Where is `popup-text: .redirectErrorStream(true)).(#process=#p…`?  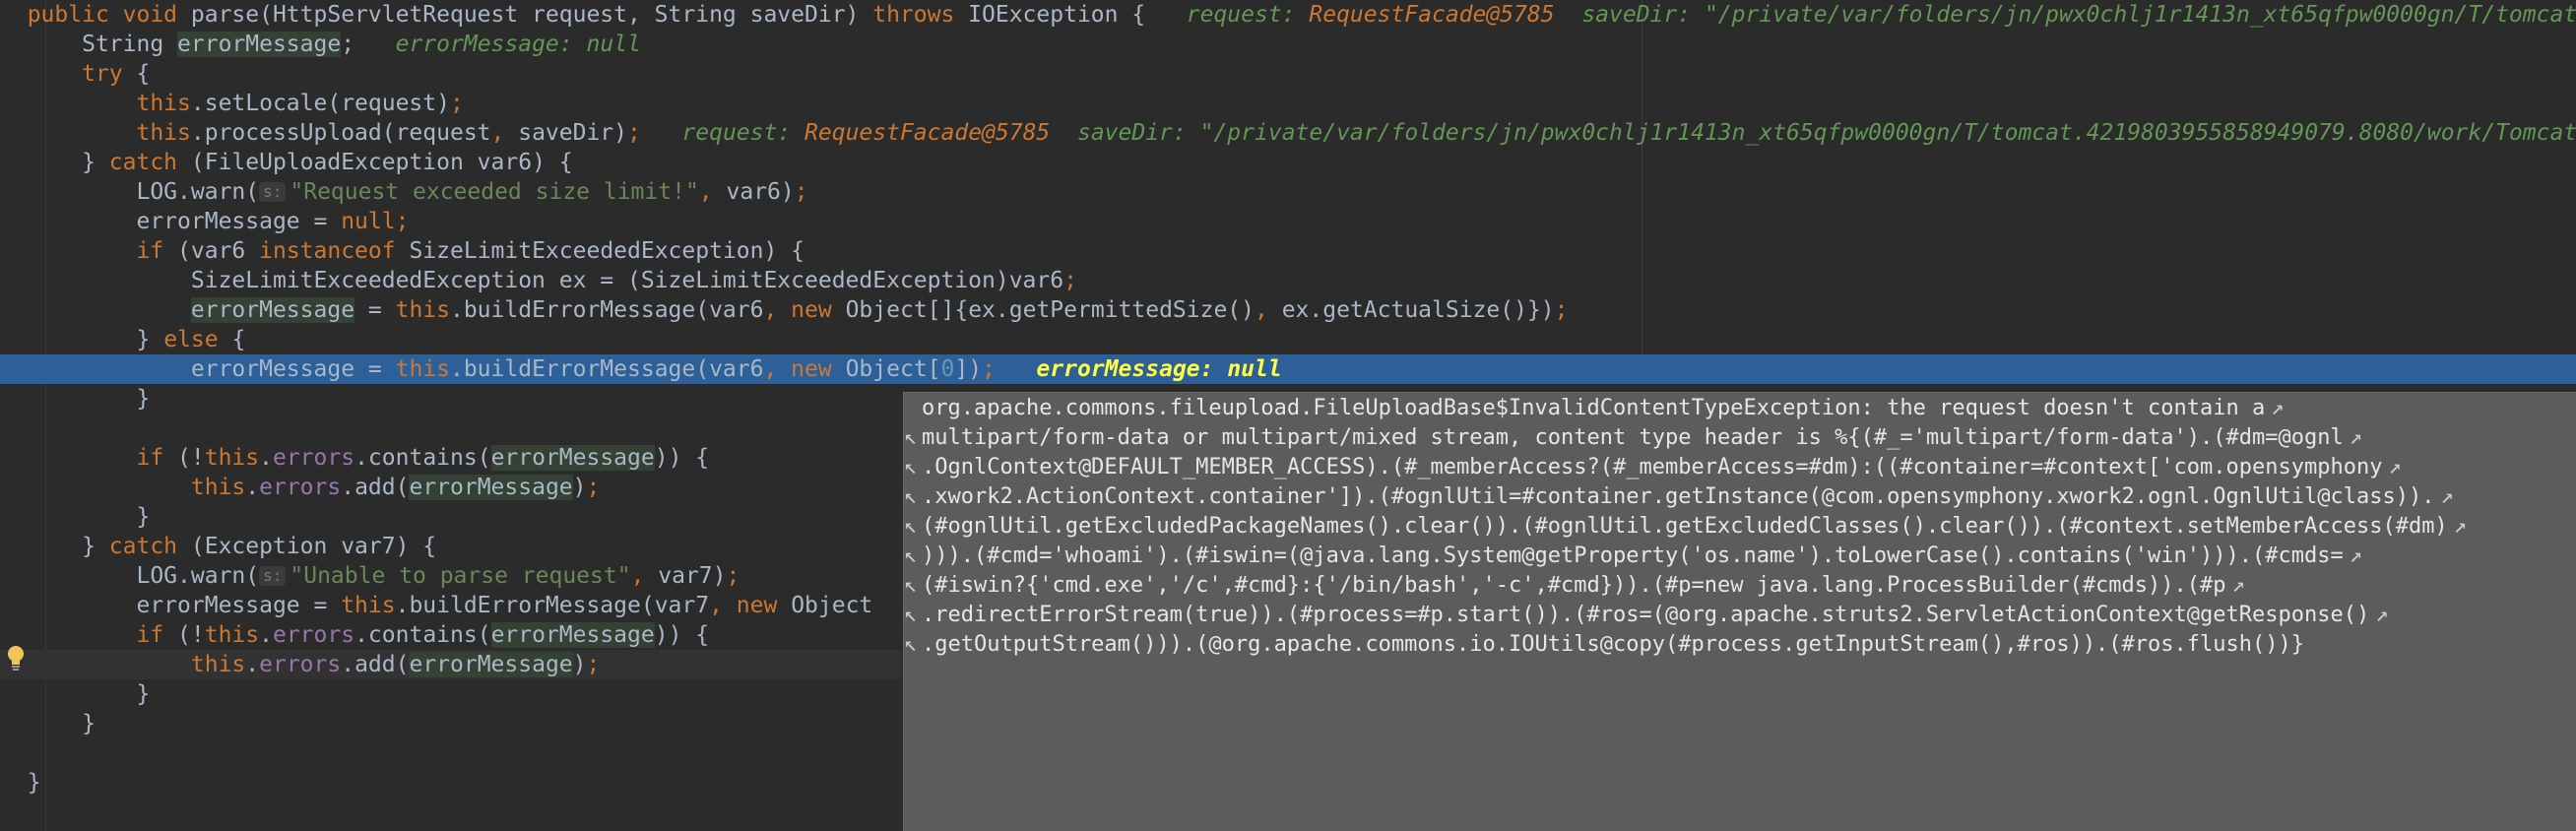
popup-text: .redirectErrorStream(true)).(#process=#p… is located at coordinates (1646, 615).